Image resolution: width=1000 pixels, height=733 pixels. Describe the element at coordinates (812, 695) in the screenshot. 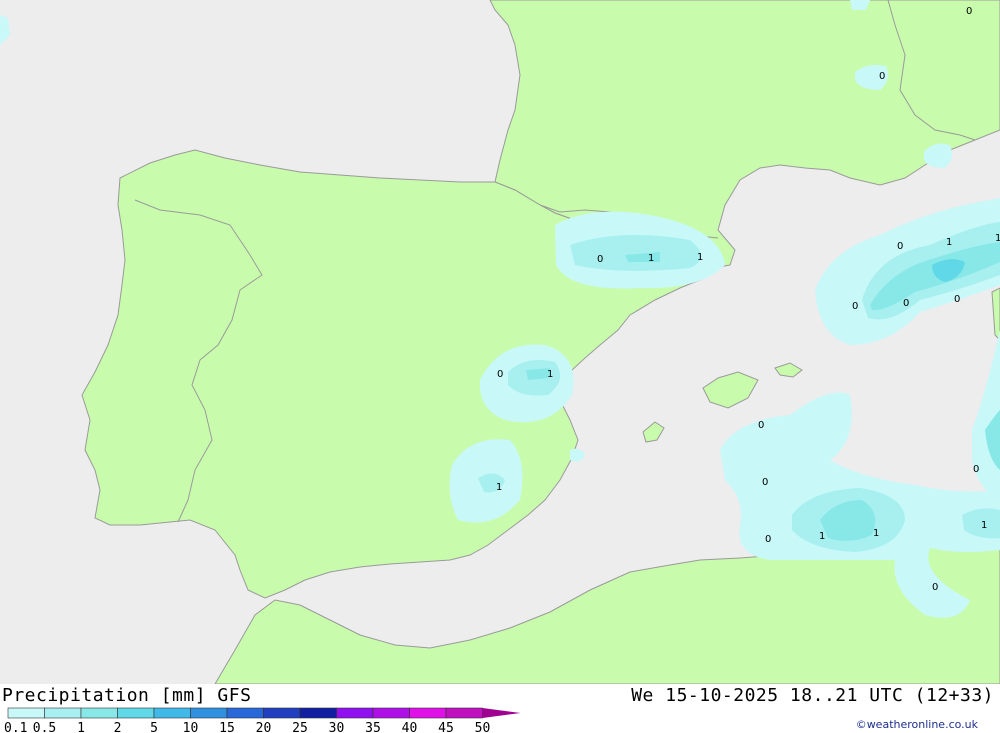

I see `valid-time: We 15-10-2025 18..21 UTC (12+33)` at that location.